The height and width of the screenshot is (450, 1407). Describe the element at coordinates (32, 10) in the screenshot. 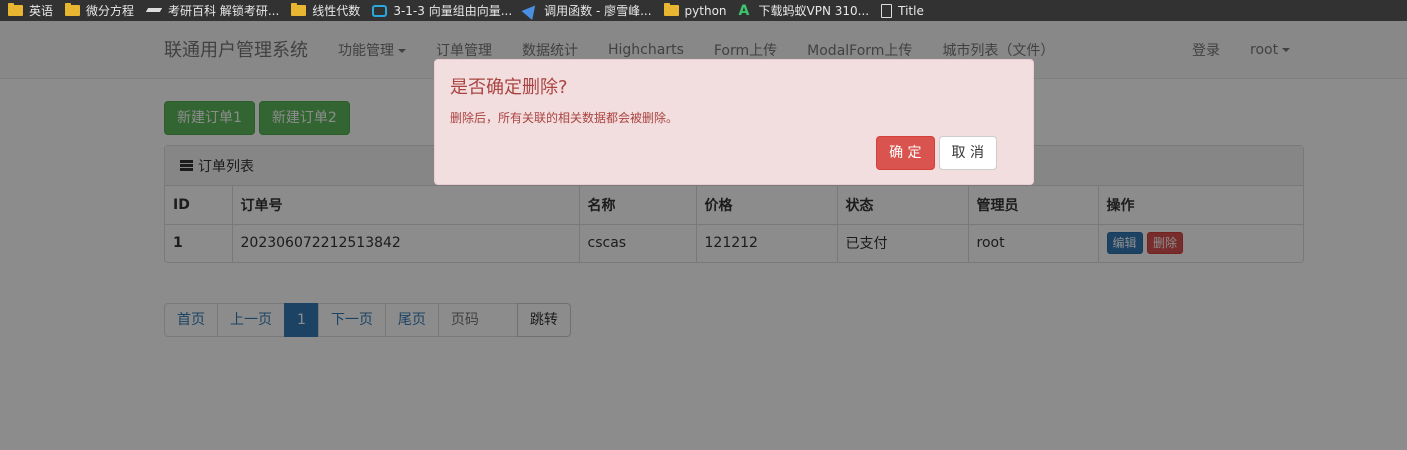

I see `bookmark-item: 英语` at that location.